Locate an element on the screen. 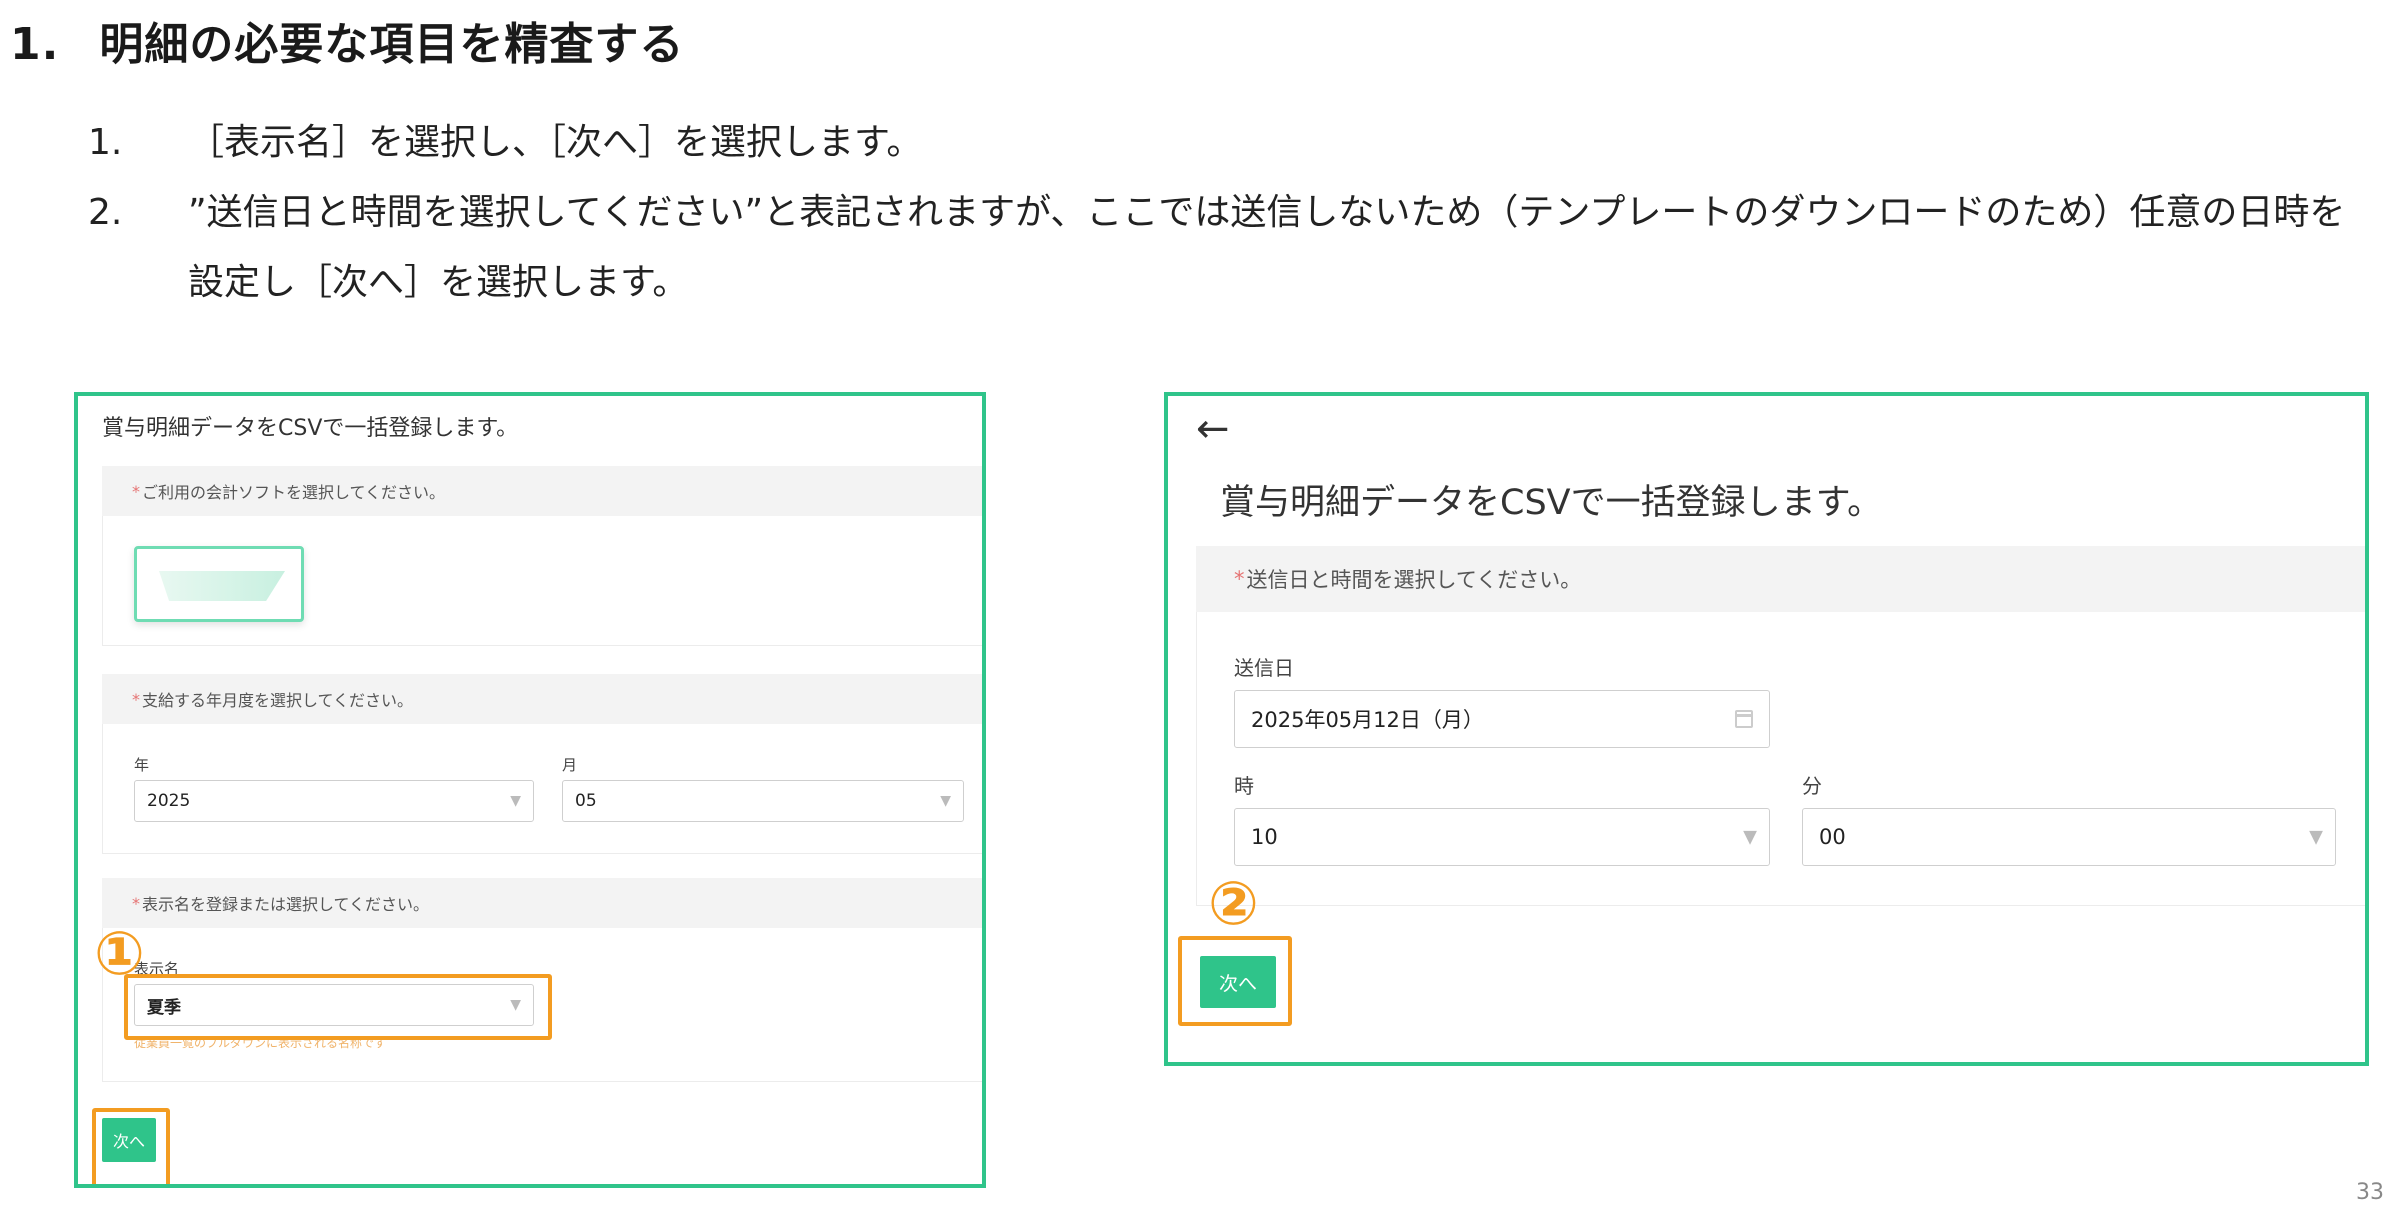  step-number: 1. is located at coordinates (105, 142).